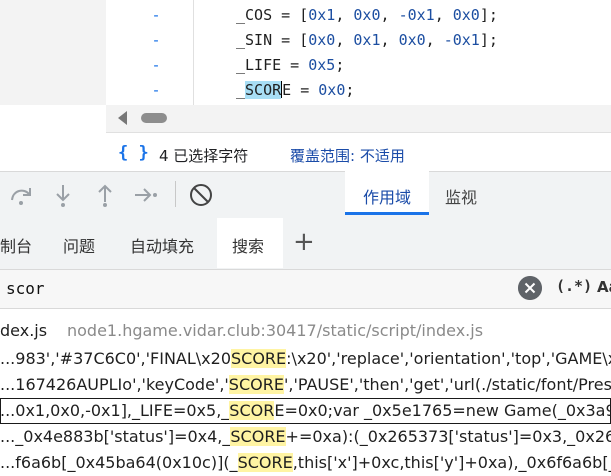 The image size is (611, 476). I want to click on result-text-before: ...f6a6b[_0x45ba64(0x10c)](_, so click(119, 462).